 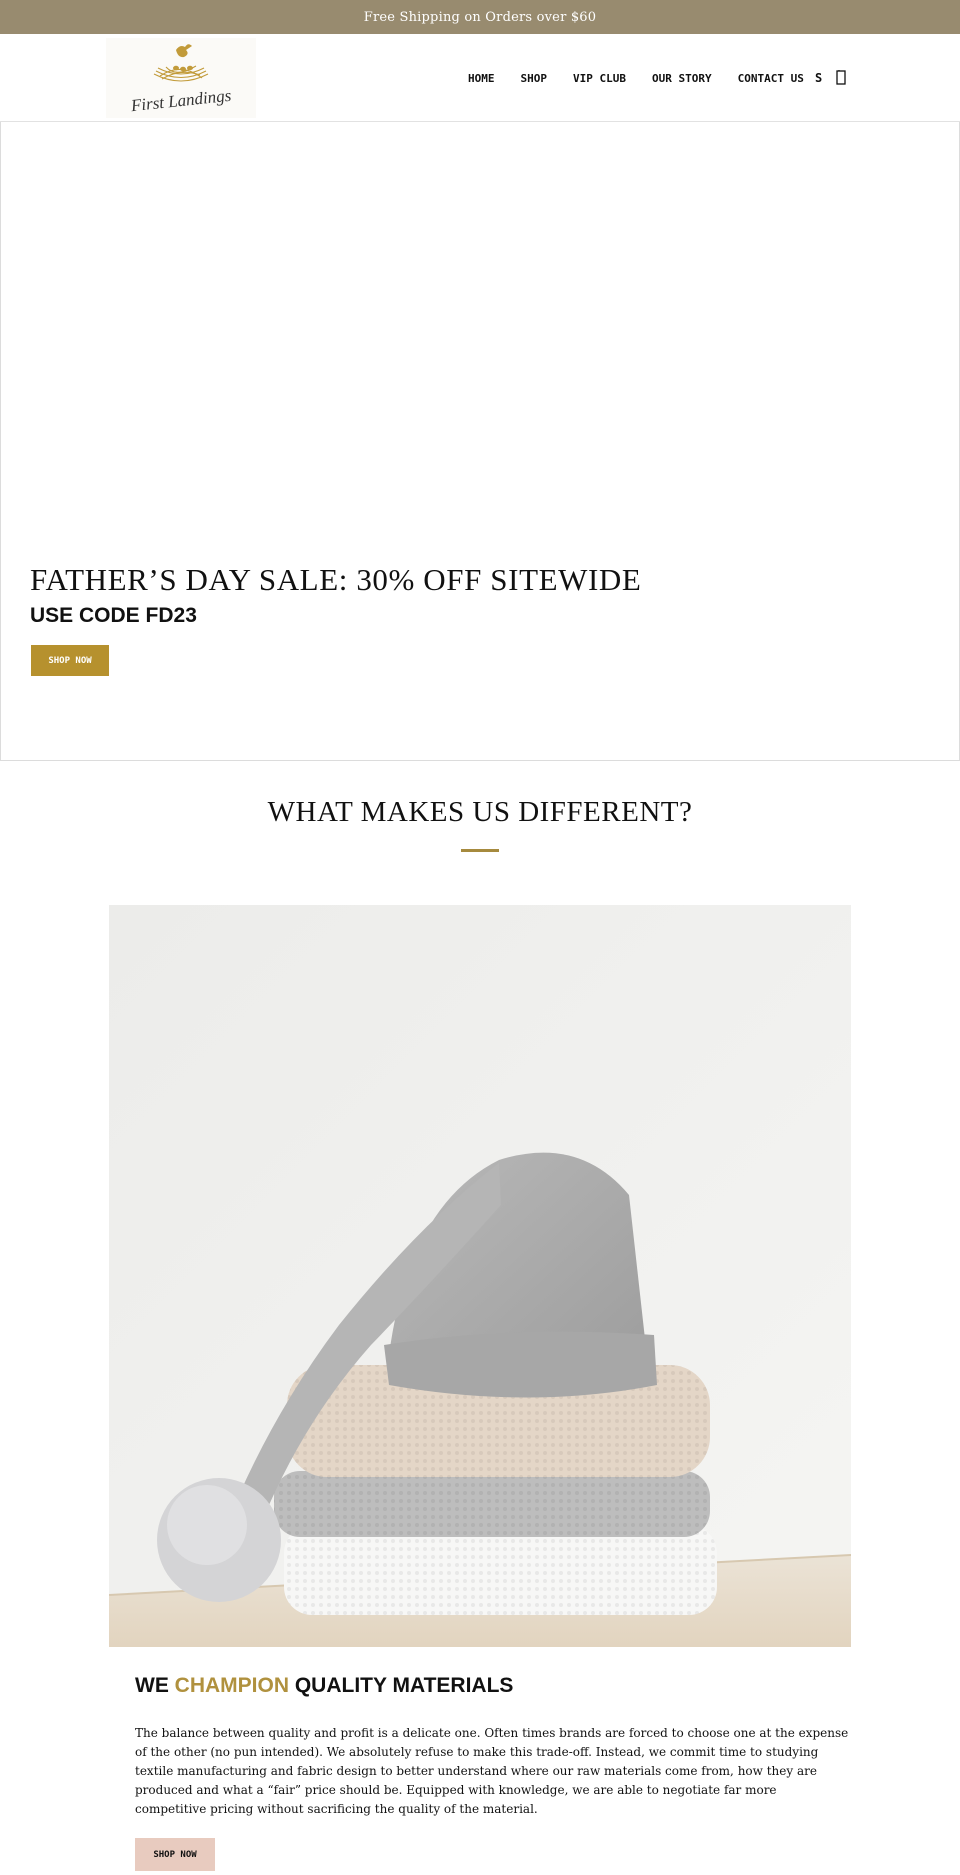 I want to click on search-button: S, so click(x=818, y=78).